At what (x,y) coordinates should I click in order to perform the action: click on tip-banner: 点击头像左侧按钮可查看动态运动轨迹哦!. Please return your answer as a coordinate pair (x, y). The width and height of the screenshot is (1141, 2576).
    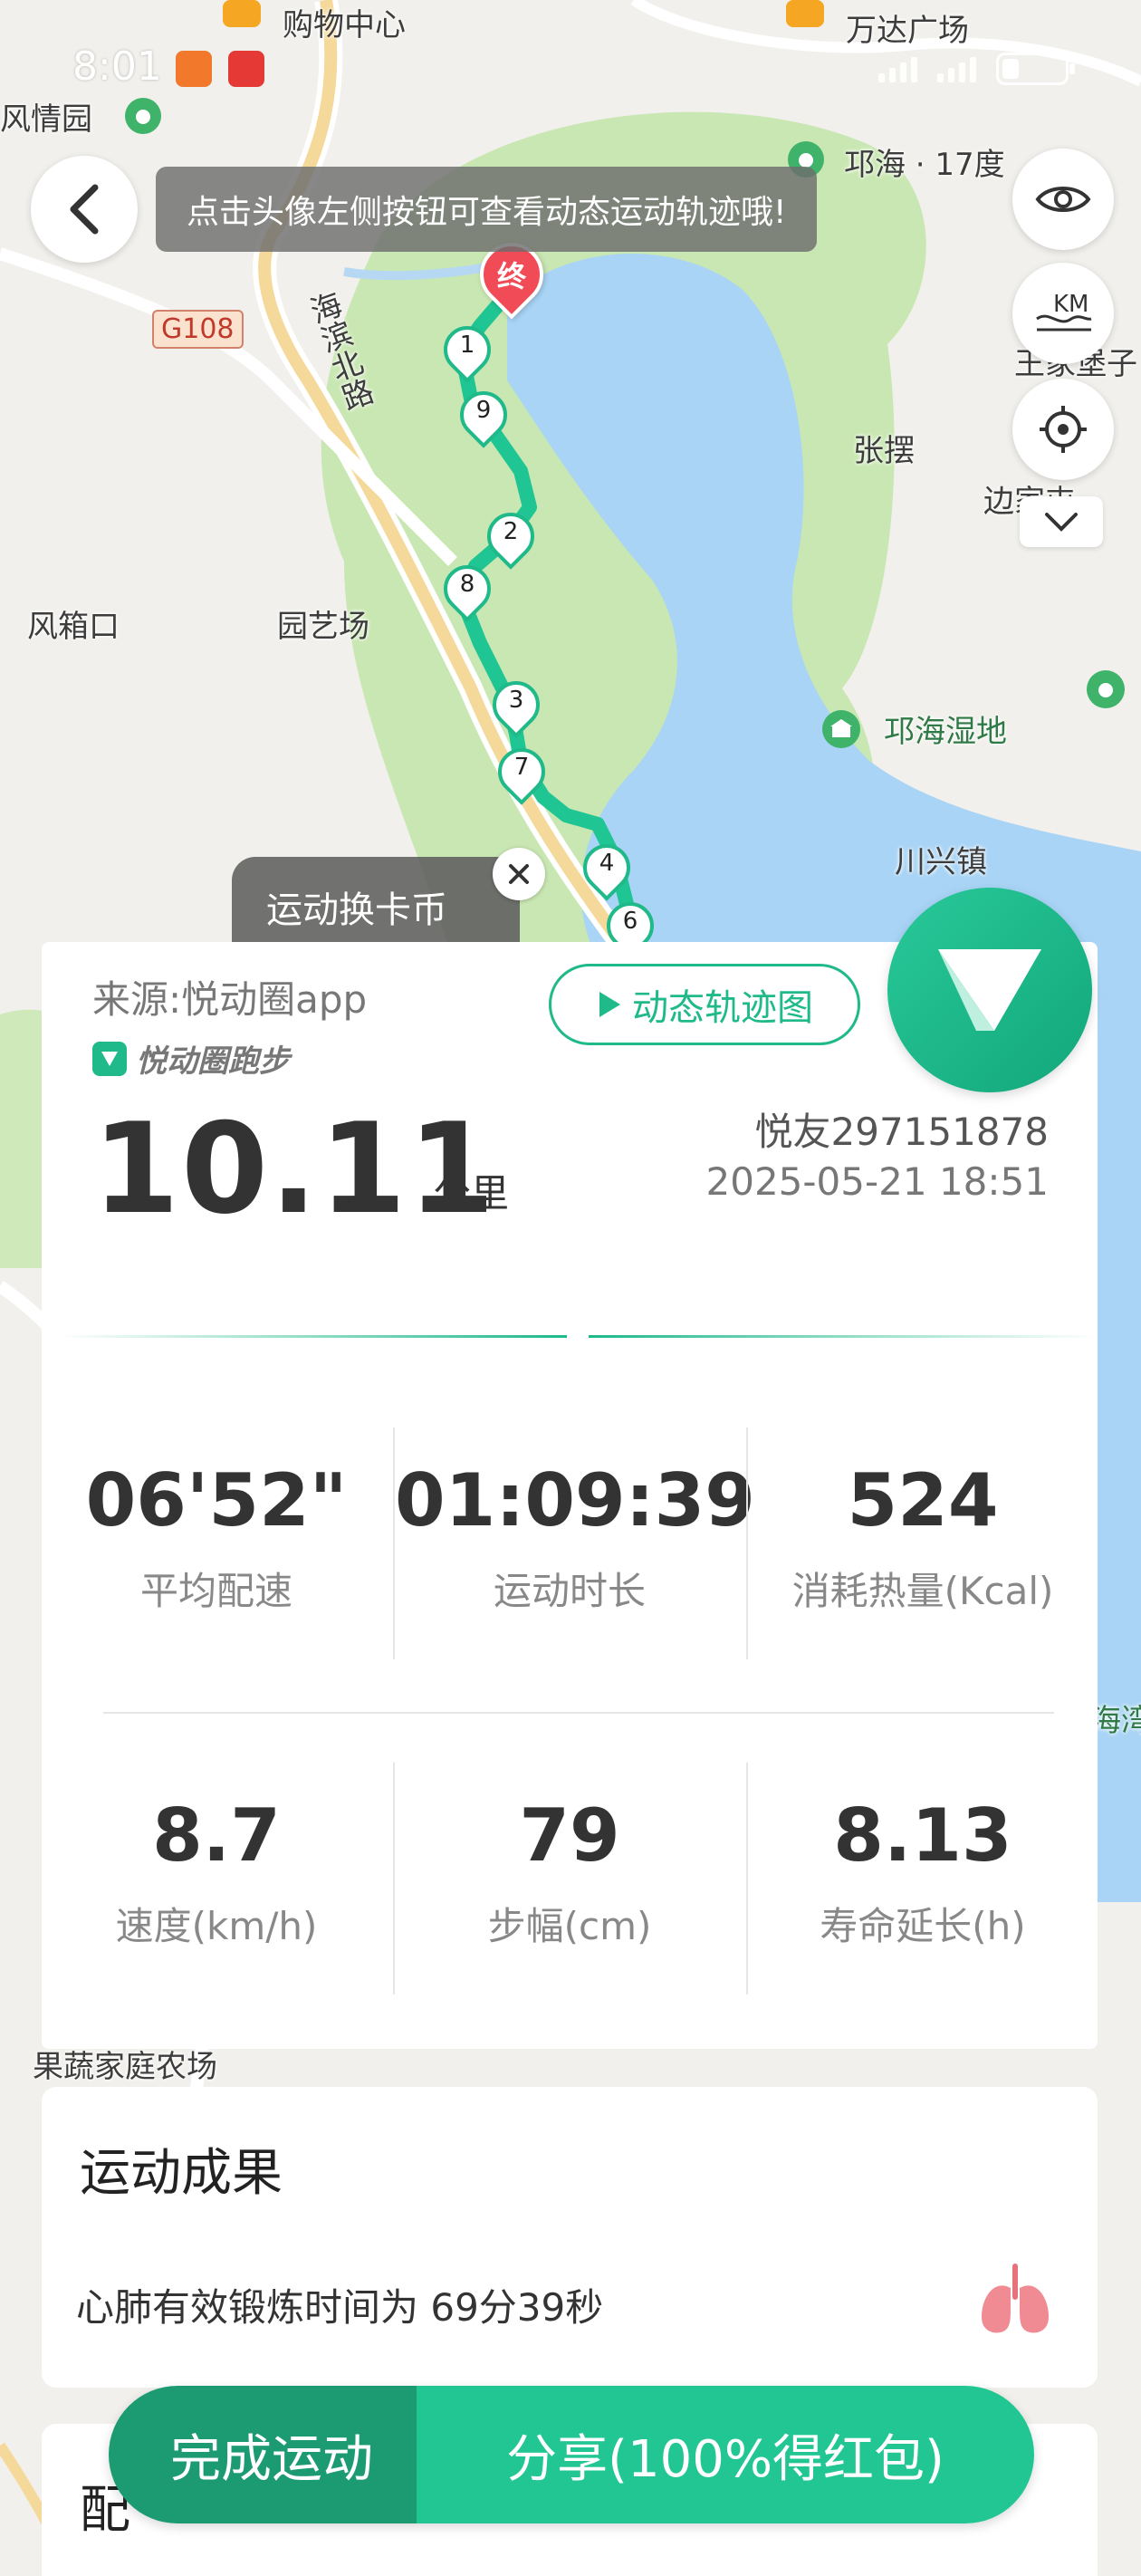
    Looking at the image, I should click on (487, 209).